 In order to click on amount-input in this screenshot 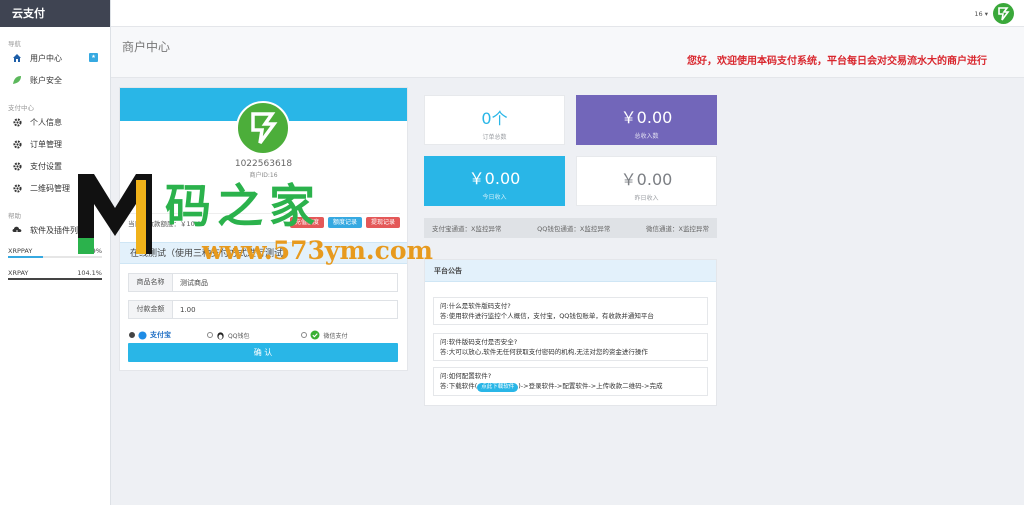, I will do `click(285, 309)`.